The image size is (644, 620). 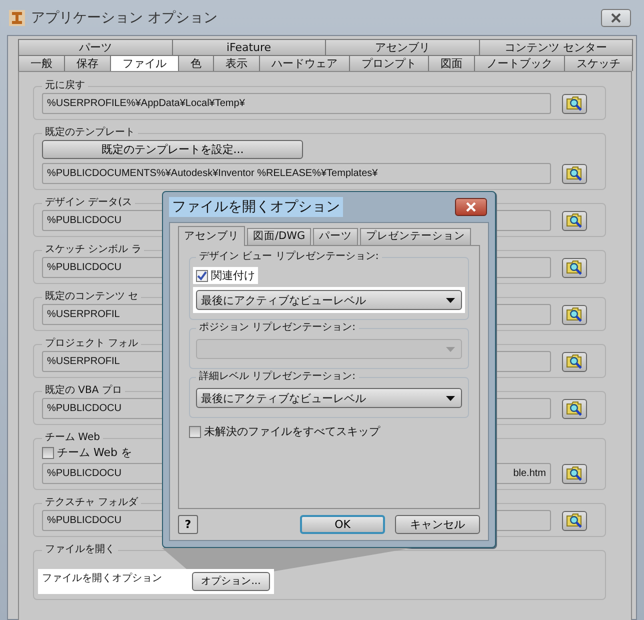 I want to click on dialog-title: ファイルを開くオプション, so click(x=256, y=207).